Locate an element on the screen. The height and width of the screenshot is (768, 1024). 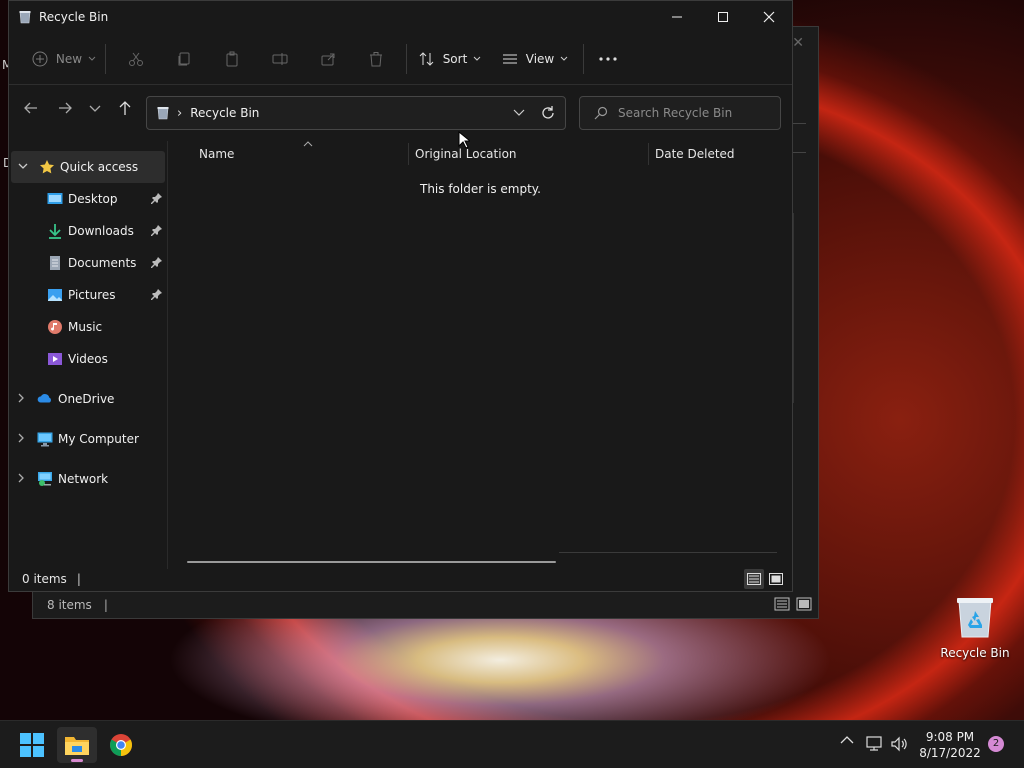
star-icon is located at coordinates (47, 167).